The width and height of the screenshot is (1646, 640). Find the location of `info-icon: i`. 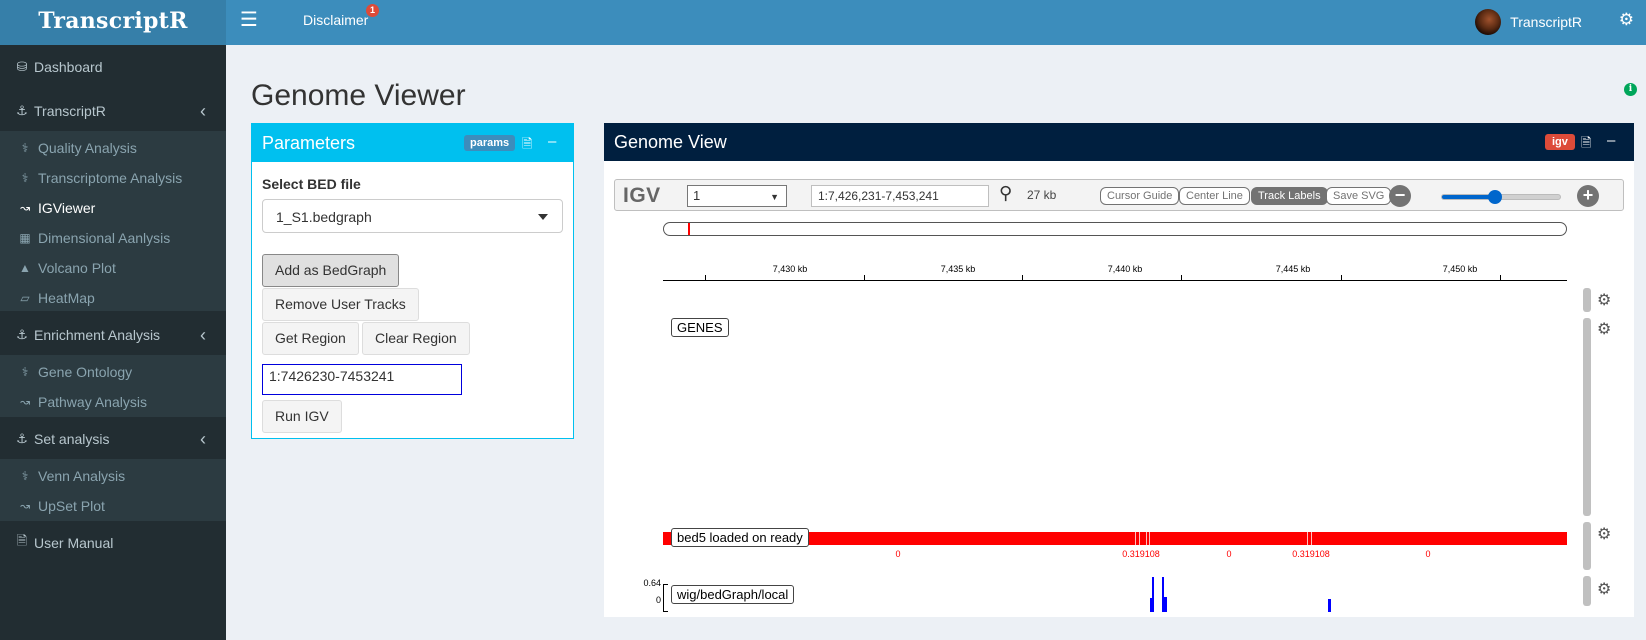

info-icon: i is located at coordinates (1630, 89).